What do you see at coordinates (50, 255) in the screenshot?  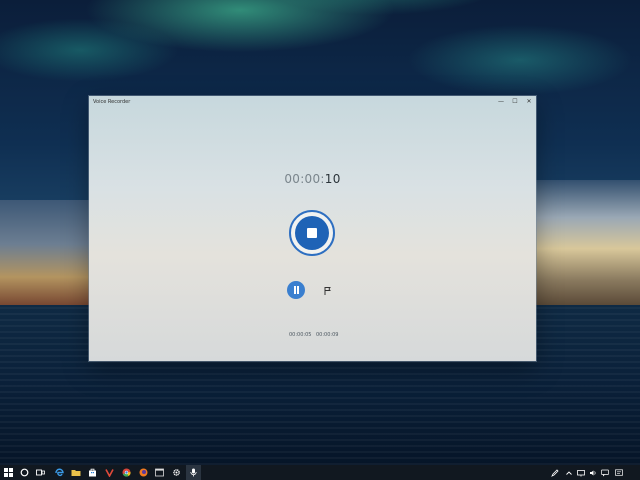 I see `harbor-left` at bounding box center [50, 255].